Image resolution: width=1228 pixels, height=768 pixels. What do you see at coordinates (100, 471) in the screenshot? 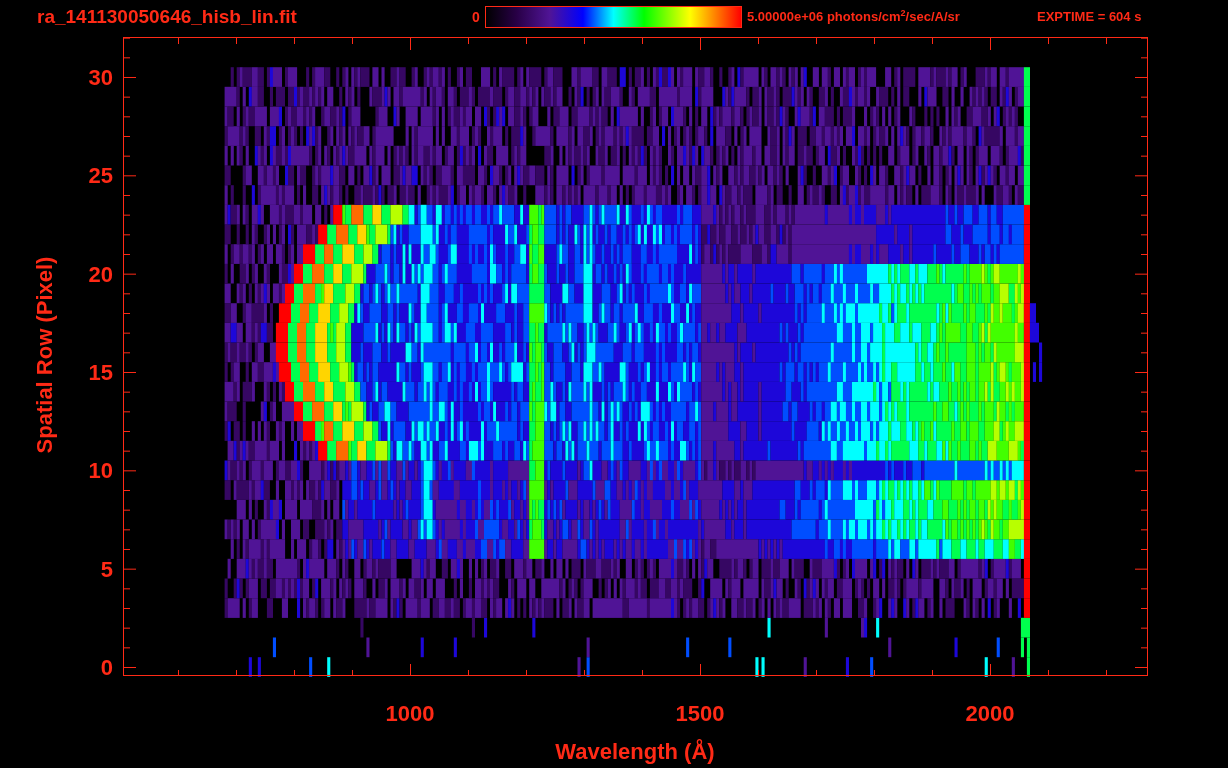
I see `y-tick-label: 10` at bounding box center [100, 471].